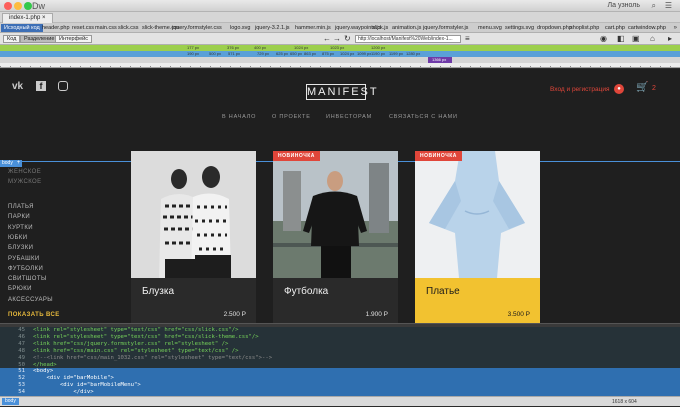 The image size is (680, 407). What do you see at coordinates (30, 300) in the screenshot?
I see `category-link: АКСЕССУАРЫ` at bounding box center [30, 300].